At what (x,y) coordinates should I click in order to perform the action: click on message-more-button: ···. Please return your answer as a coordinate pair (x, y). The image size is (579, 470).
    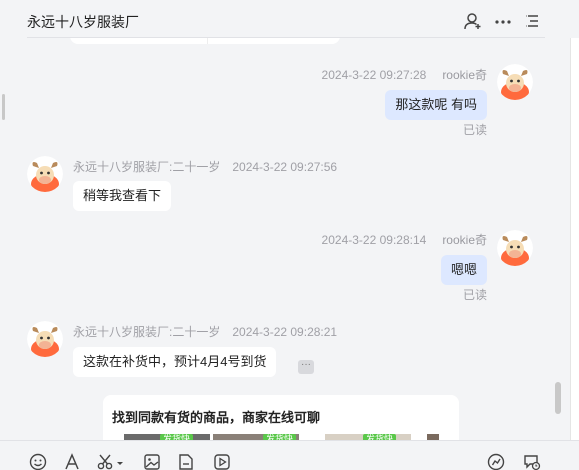
    Looking at the image, I should click on (306, 367).